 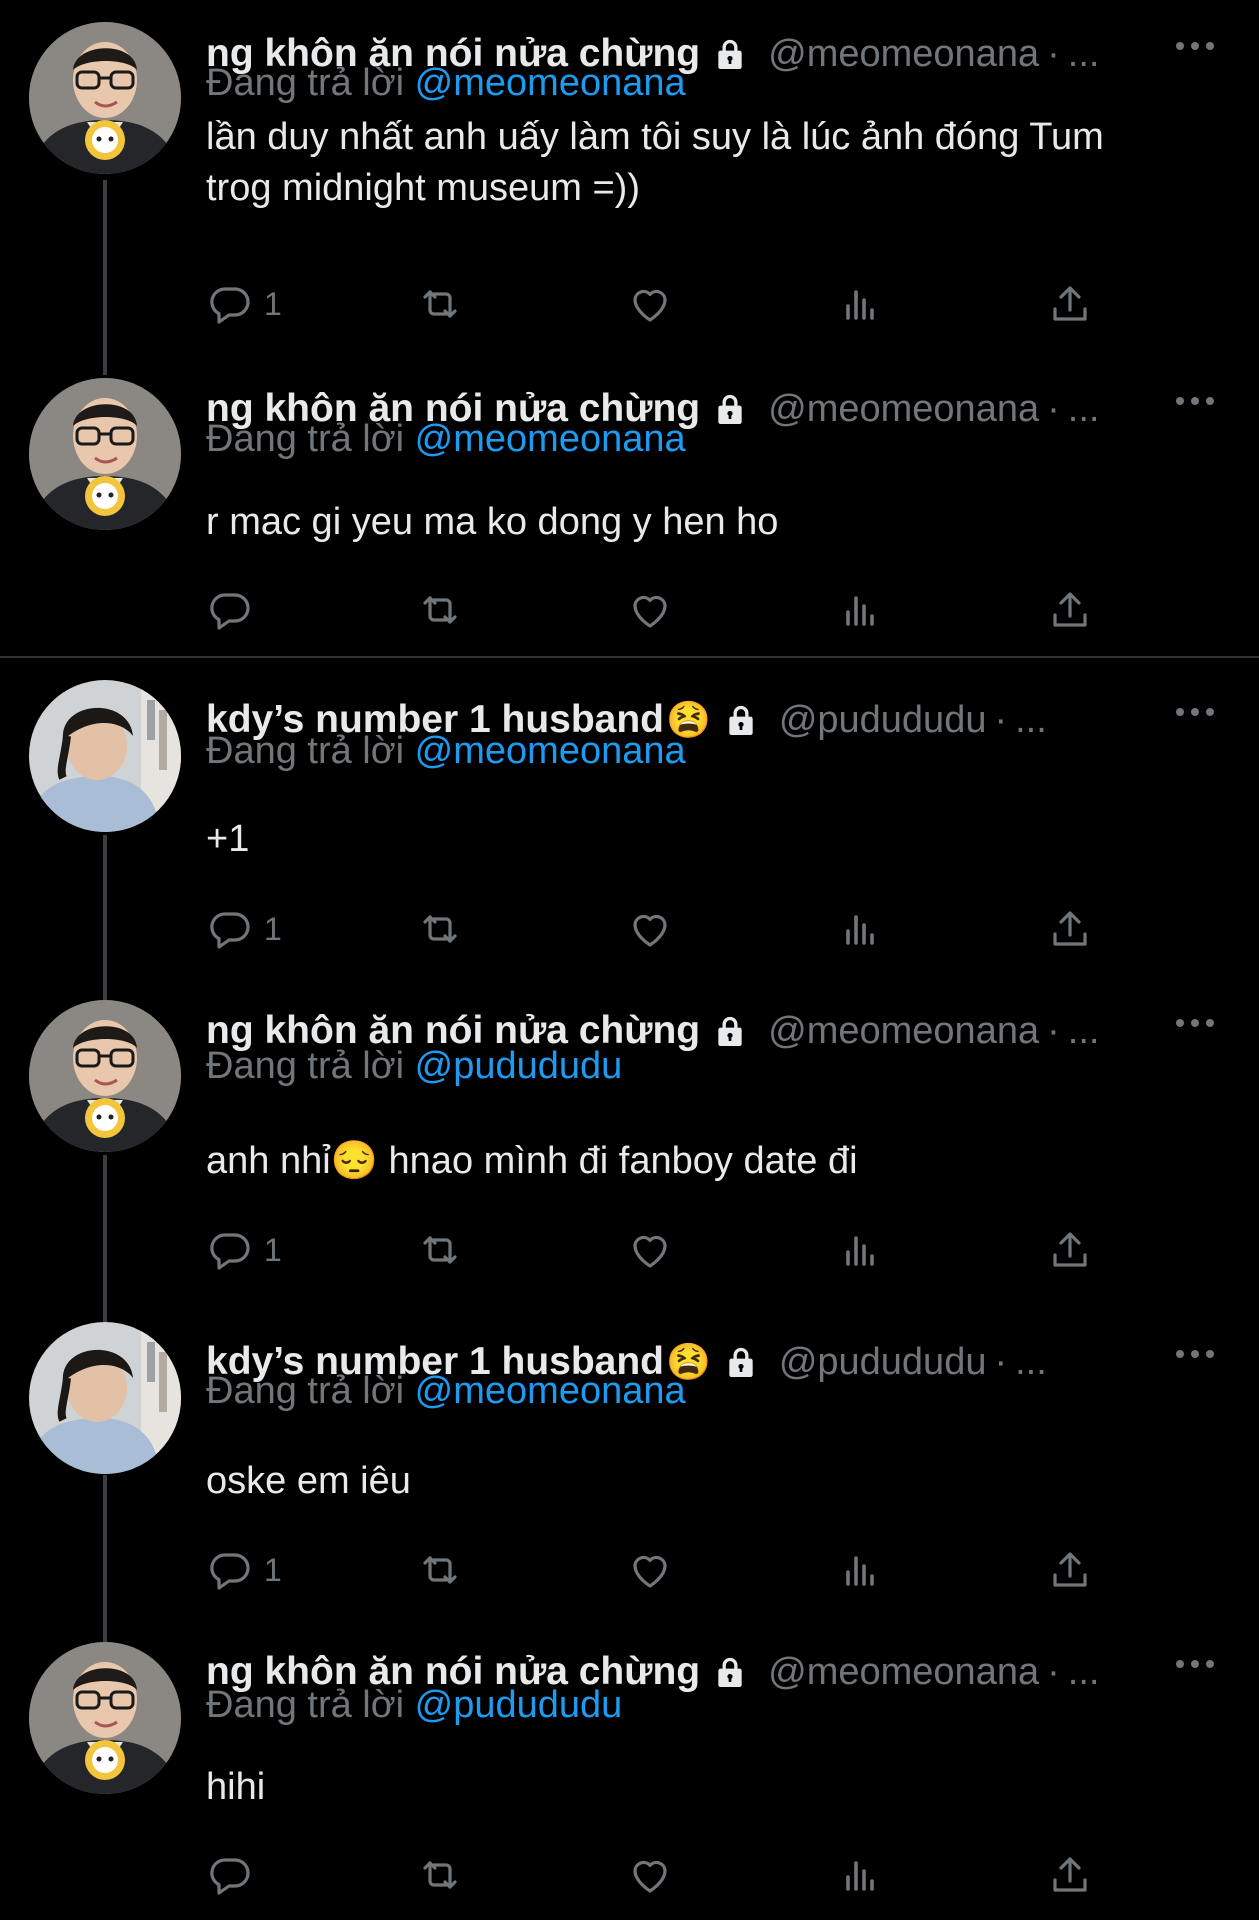 What do you see at coordinates (228, 839) in the screenshot?
I see `tweet-text: +1` at bounding box center [228, 839].